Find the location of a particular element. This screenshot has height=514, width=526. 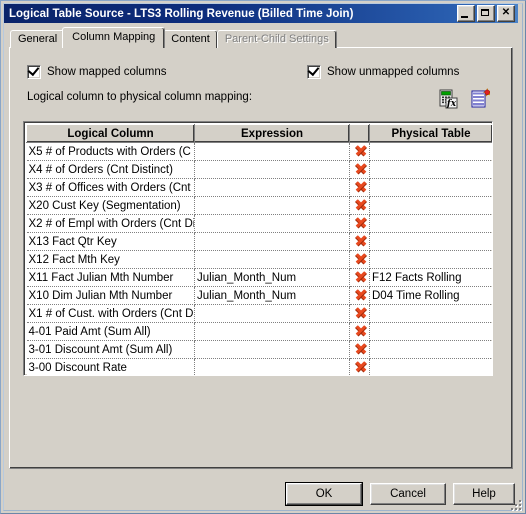

table-row: 3-00 Discount Rate is located at coordinates (259, 366).